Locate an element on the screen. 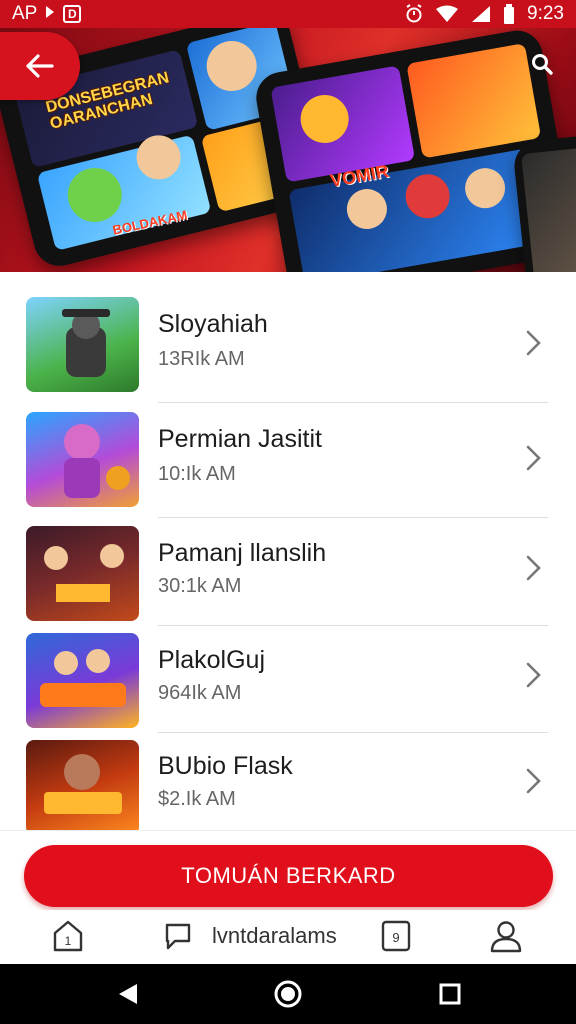 This screenshot has width=576, height=1024. card-icon: 9 is located at coordinates (396, 936).